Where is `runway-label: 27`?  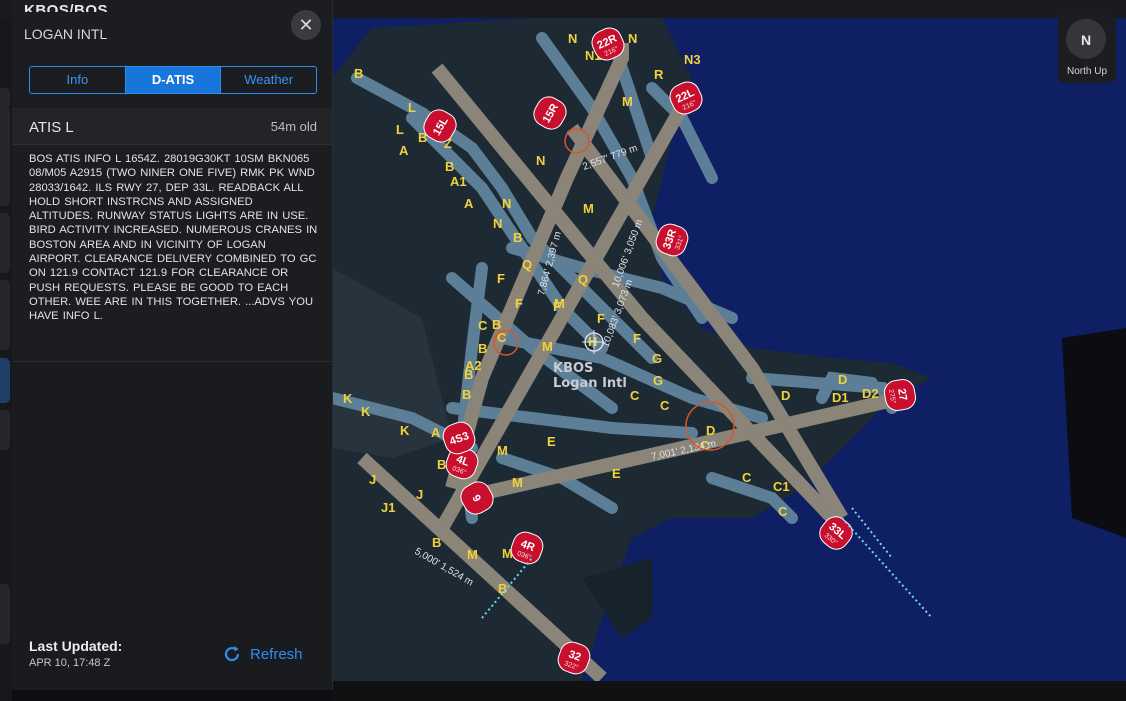
runway-label: 27 is located at coordinates (902, 395).